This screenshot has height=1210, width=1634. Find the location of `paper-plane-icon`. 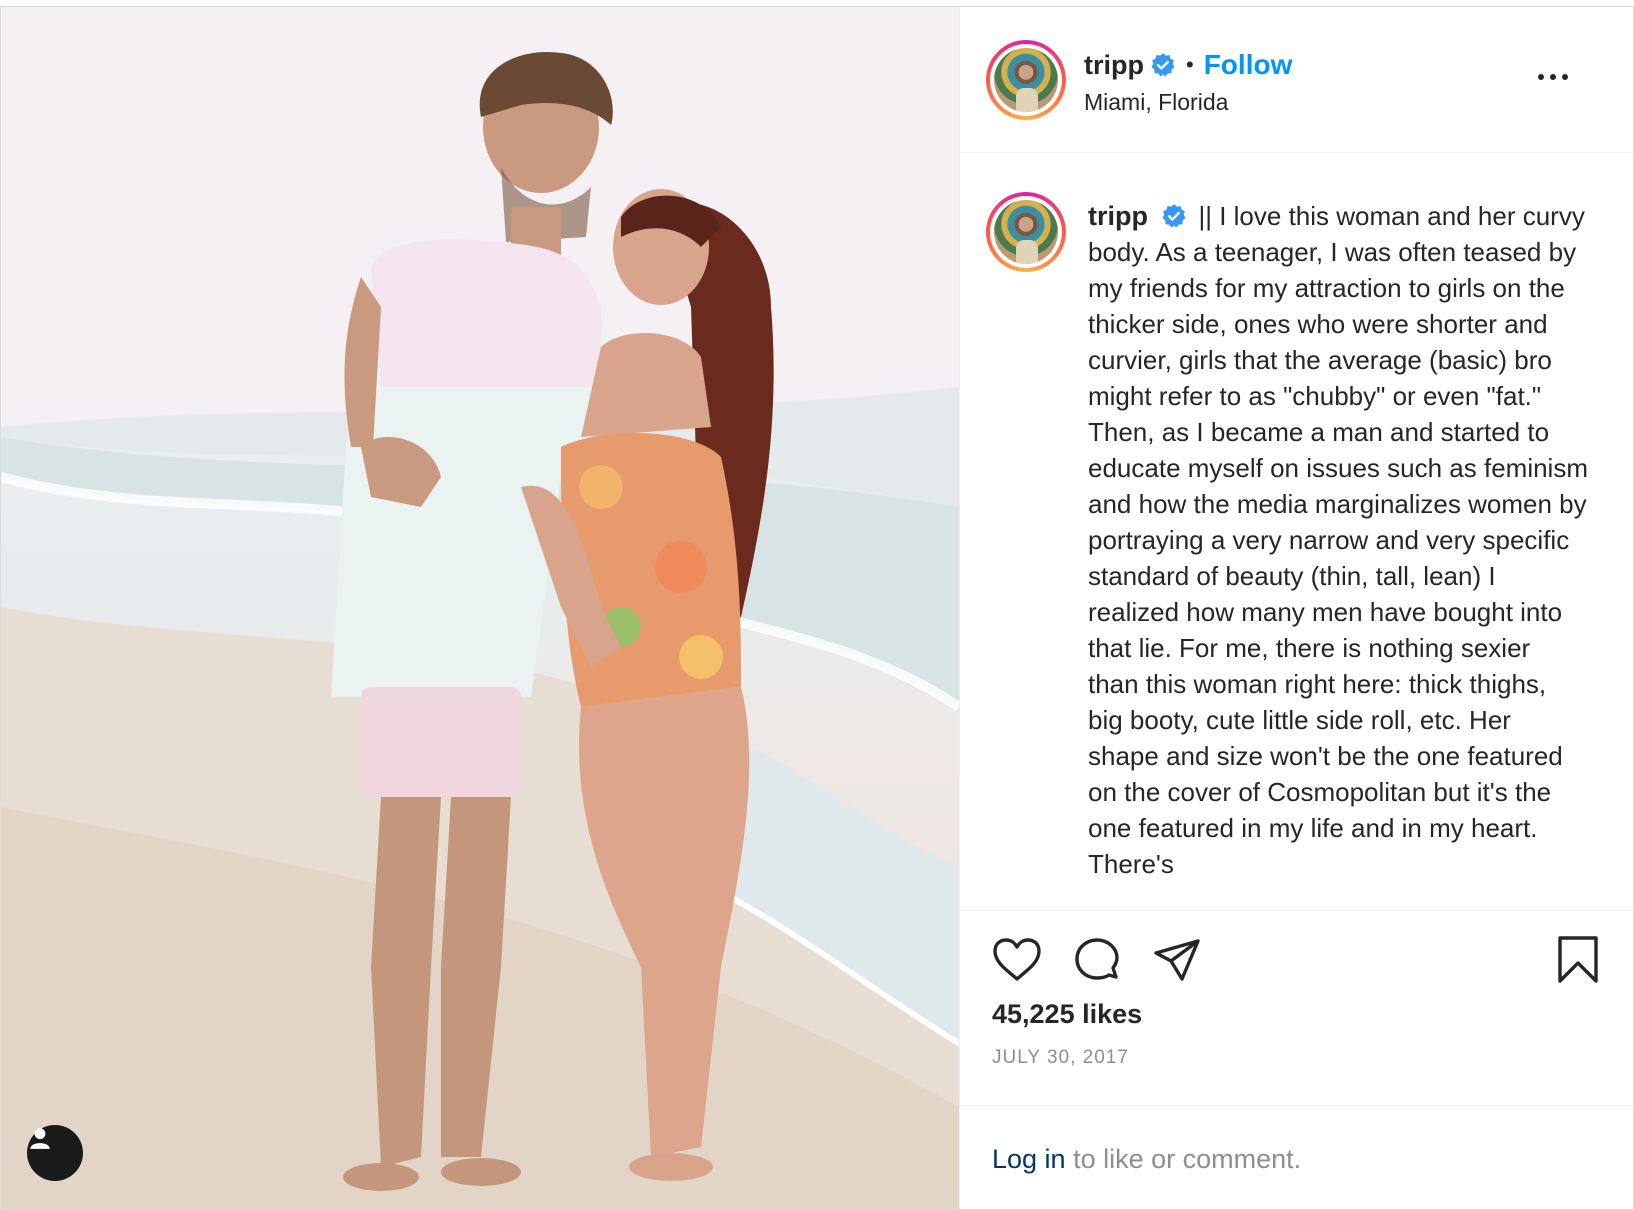

paper-plane-icon is located at coordinates (1177, 960).